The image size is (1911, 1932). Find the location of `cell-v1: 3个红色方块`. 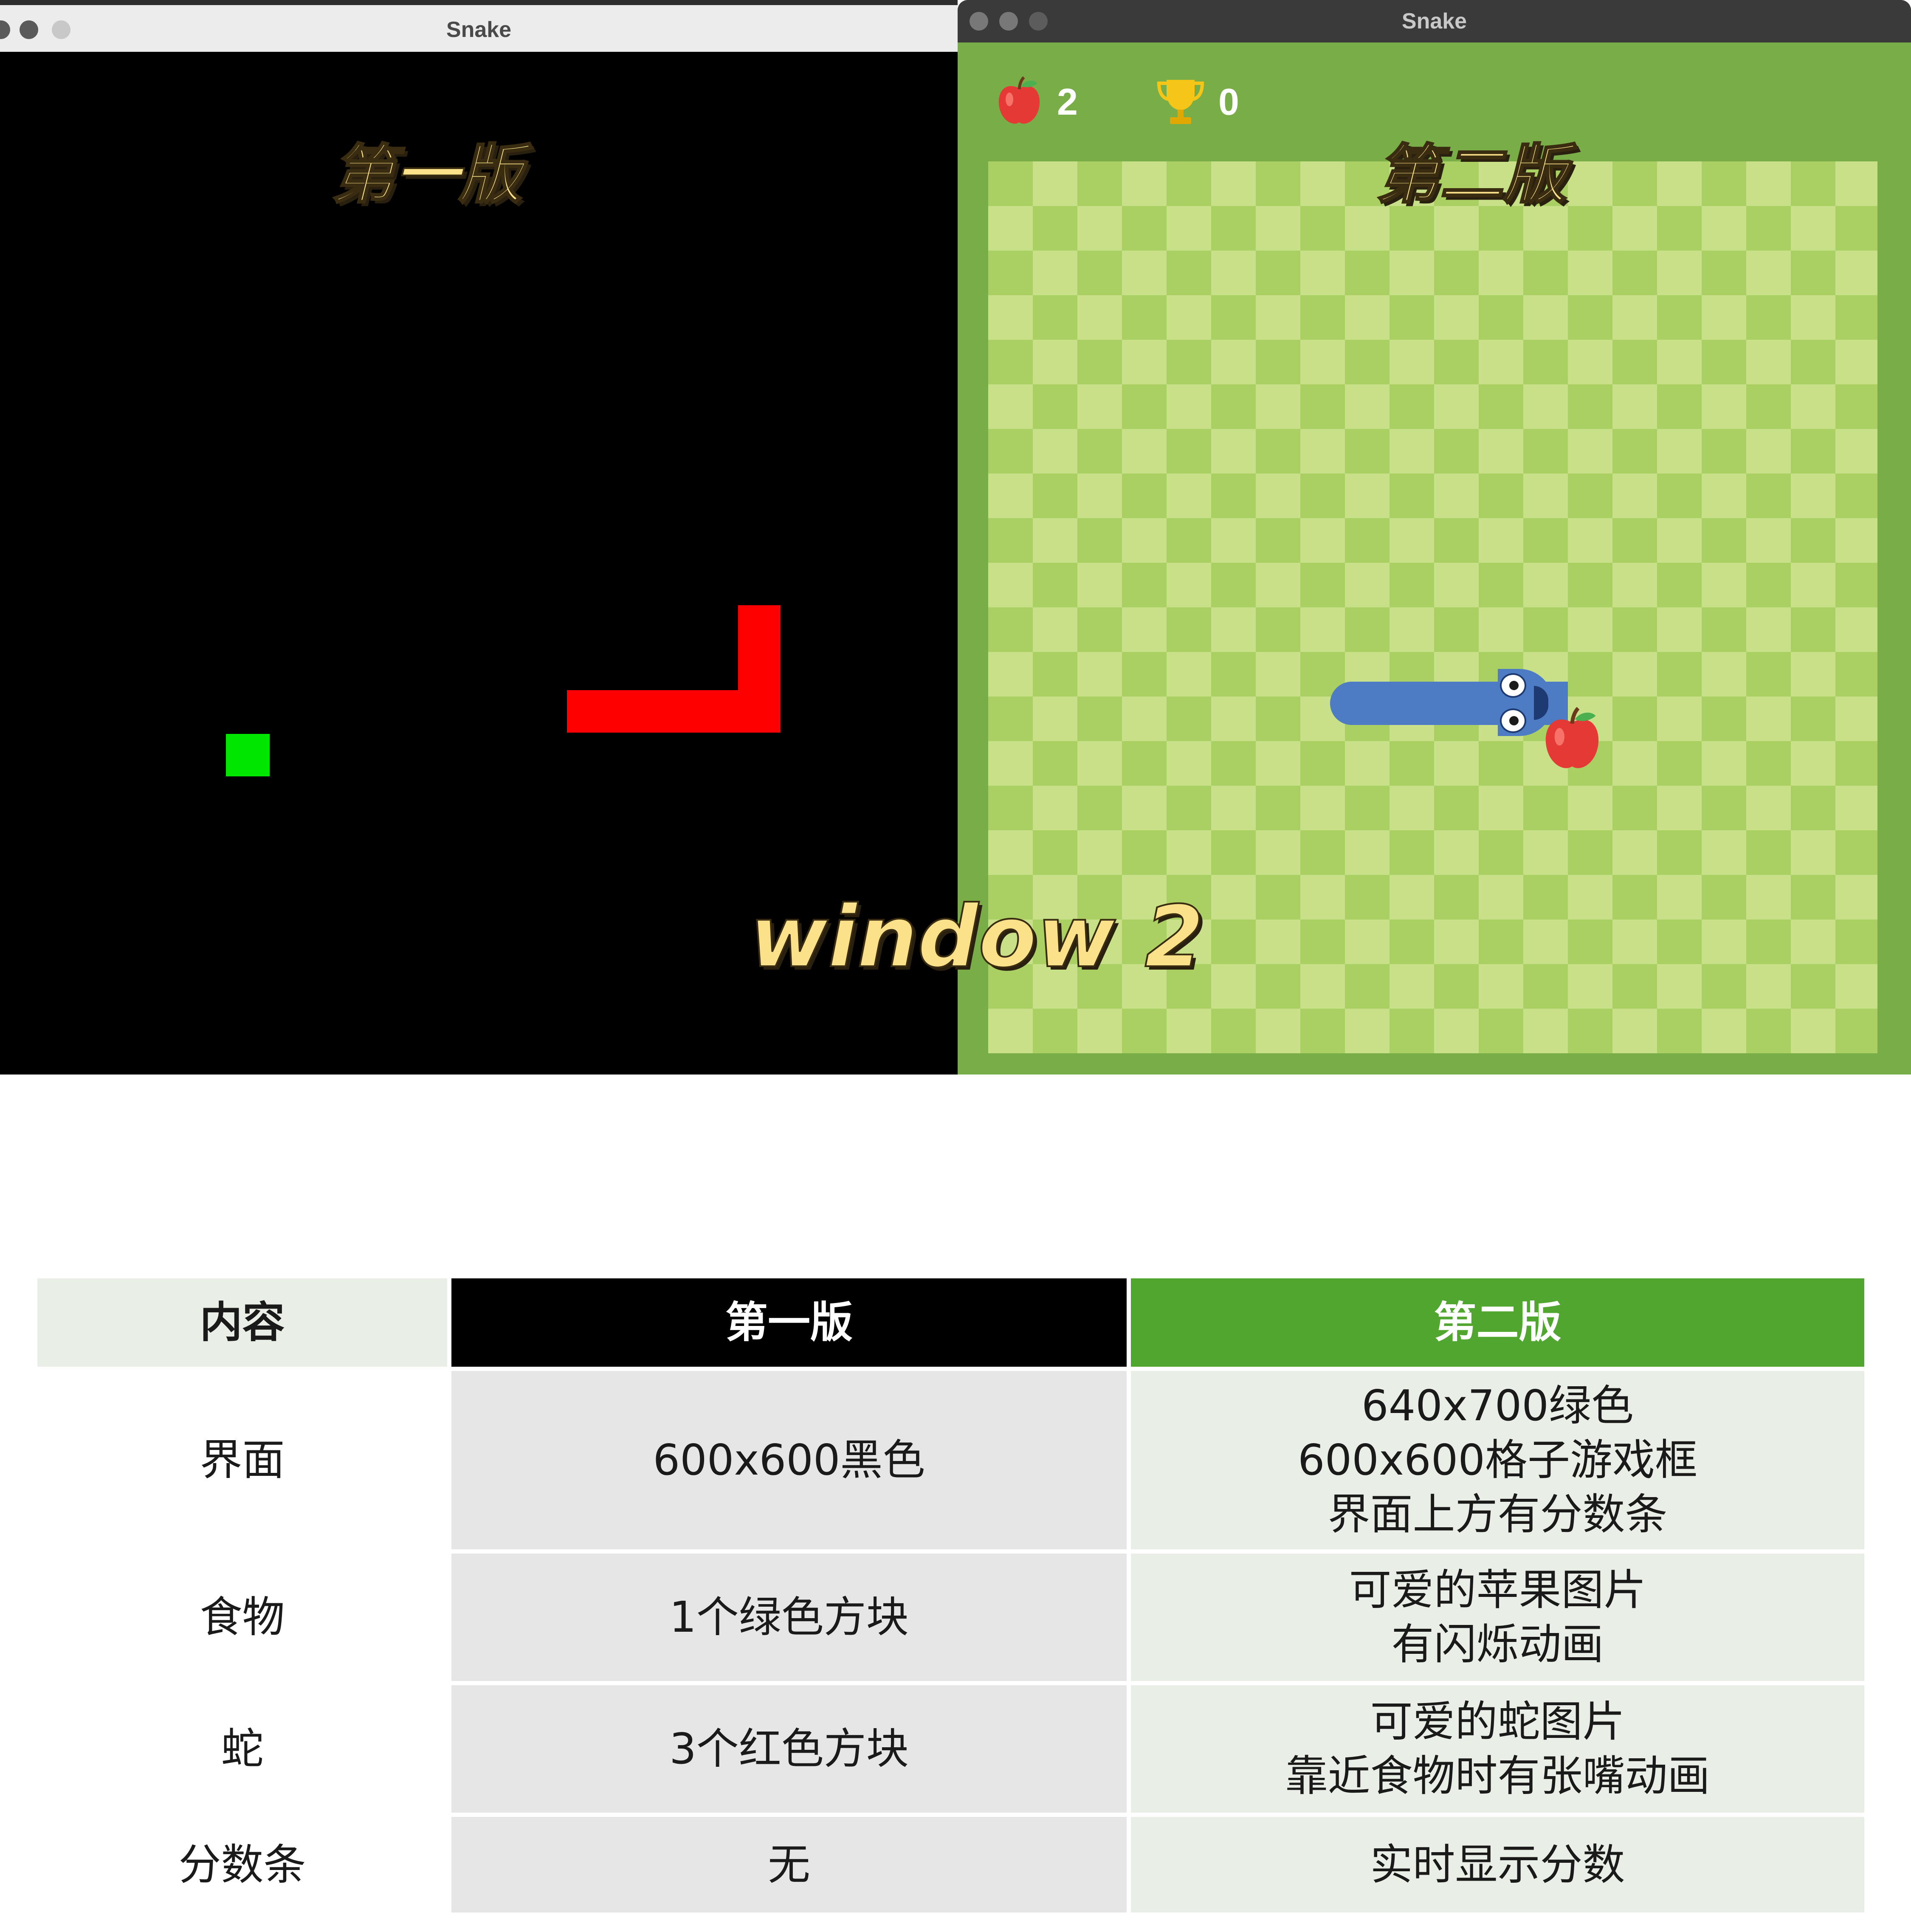

cell-v1: 3个红色方块 is located at coordinates (788, 1748).